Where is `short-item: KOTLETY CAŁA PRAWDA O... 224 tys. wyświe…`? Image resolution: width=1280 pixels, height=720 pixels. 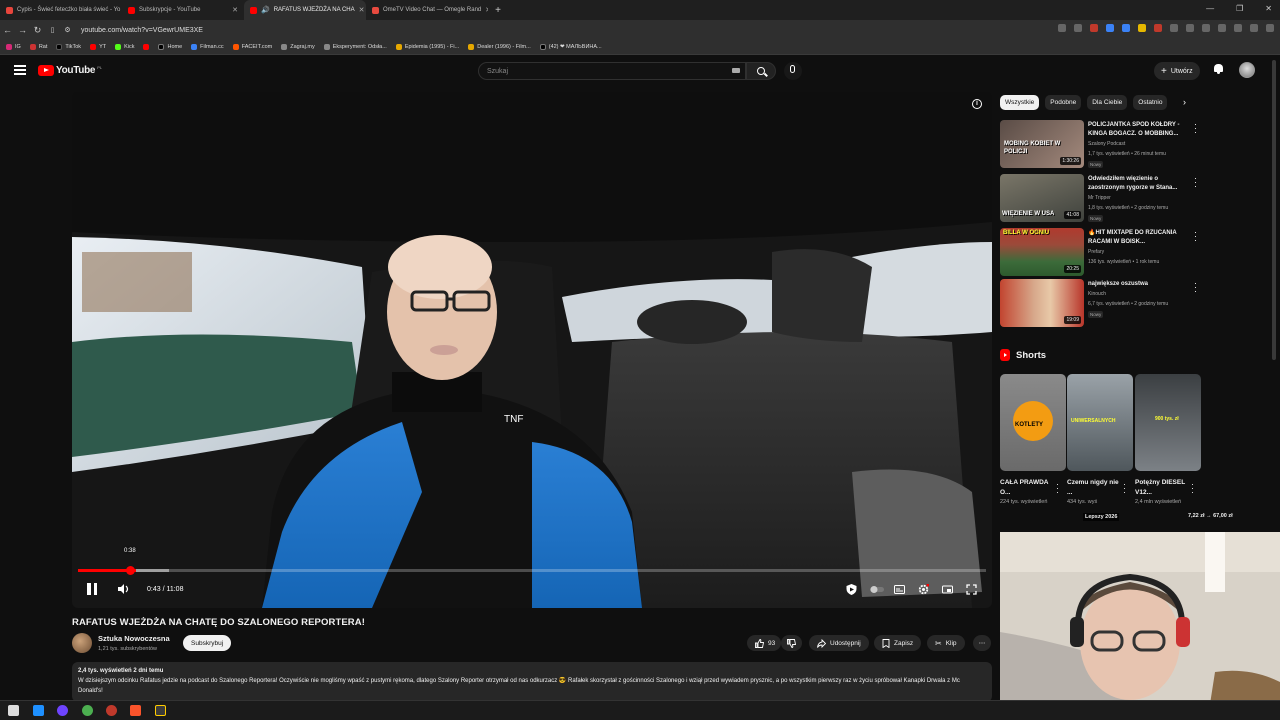
short-item: KOTLETY CAŁA PRAWDA O... 224 tys. wyświe… is located at coordinates (1033, 440).